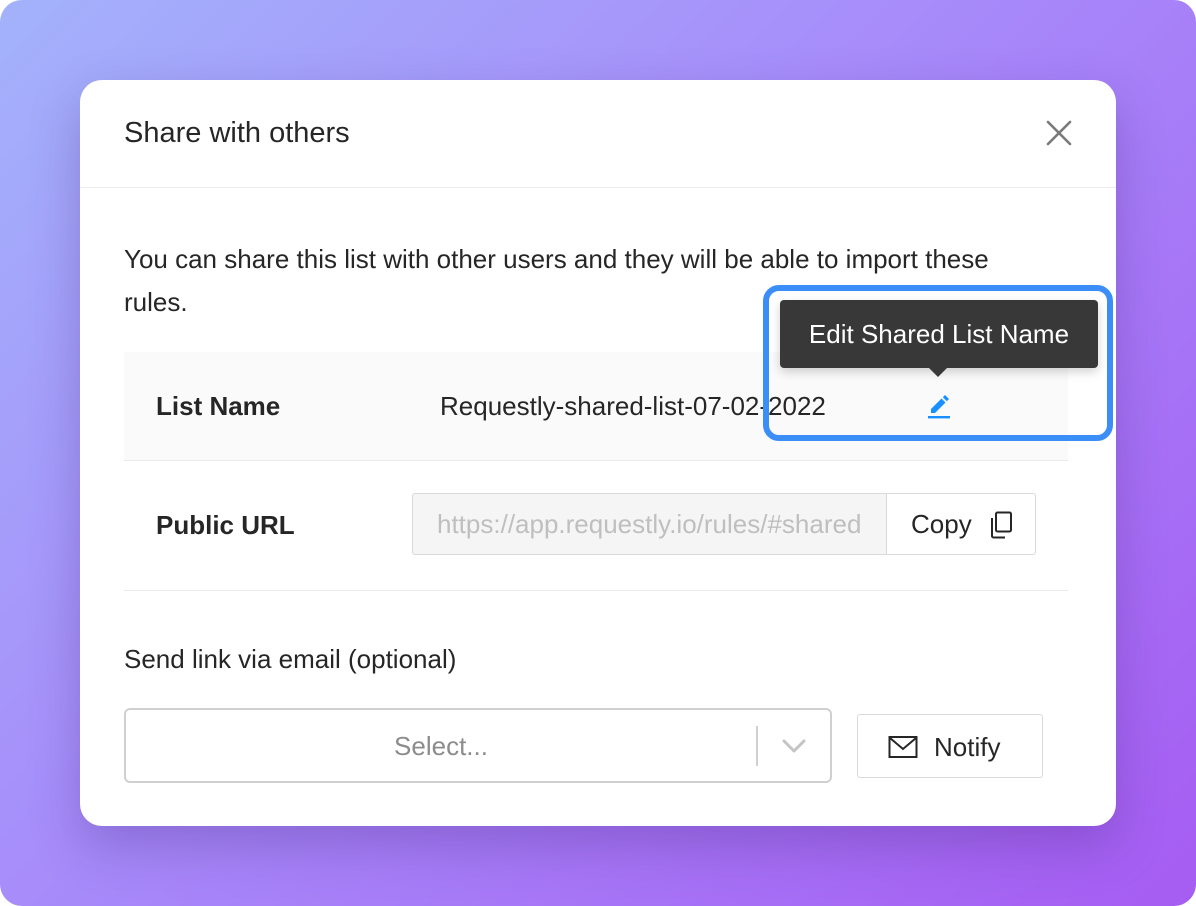 The height and width of the screenshot is (906, 1196). I want to click on list-name-label: List Name, so click(218, 406).